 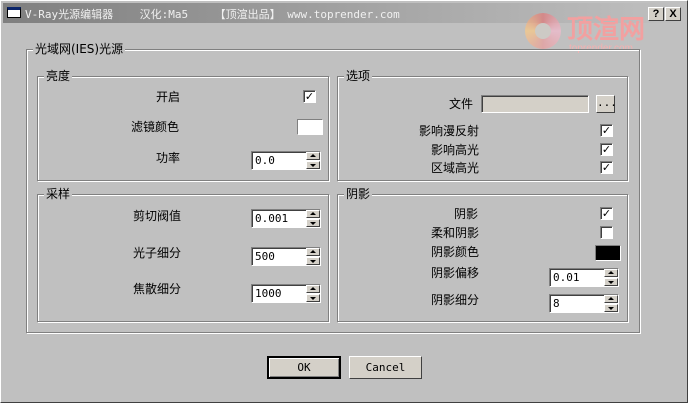 I want to click on shadow-subdivs-spinner: 8, so click(x=584, y=303).